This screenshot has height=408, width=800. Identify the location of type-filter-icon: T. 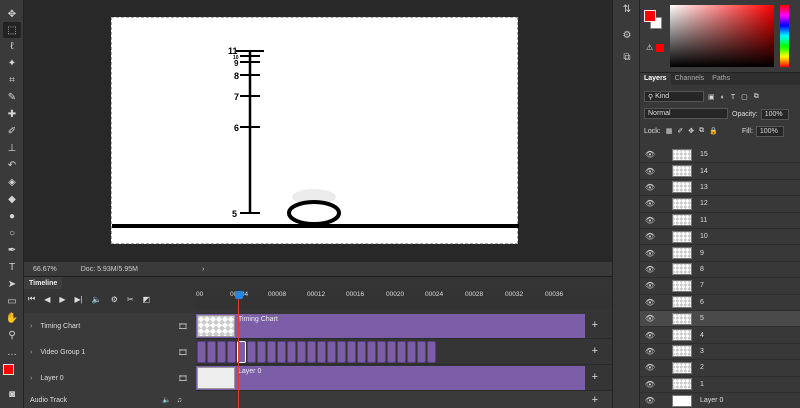
(733, 97).